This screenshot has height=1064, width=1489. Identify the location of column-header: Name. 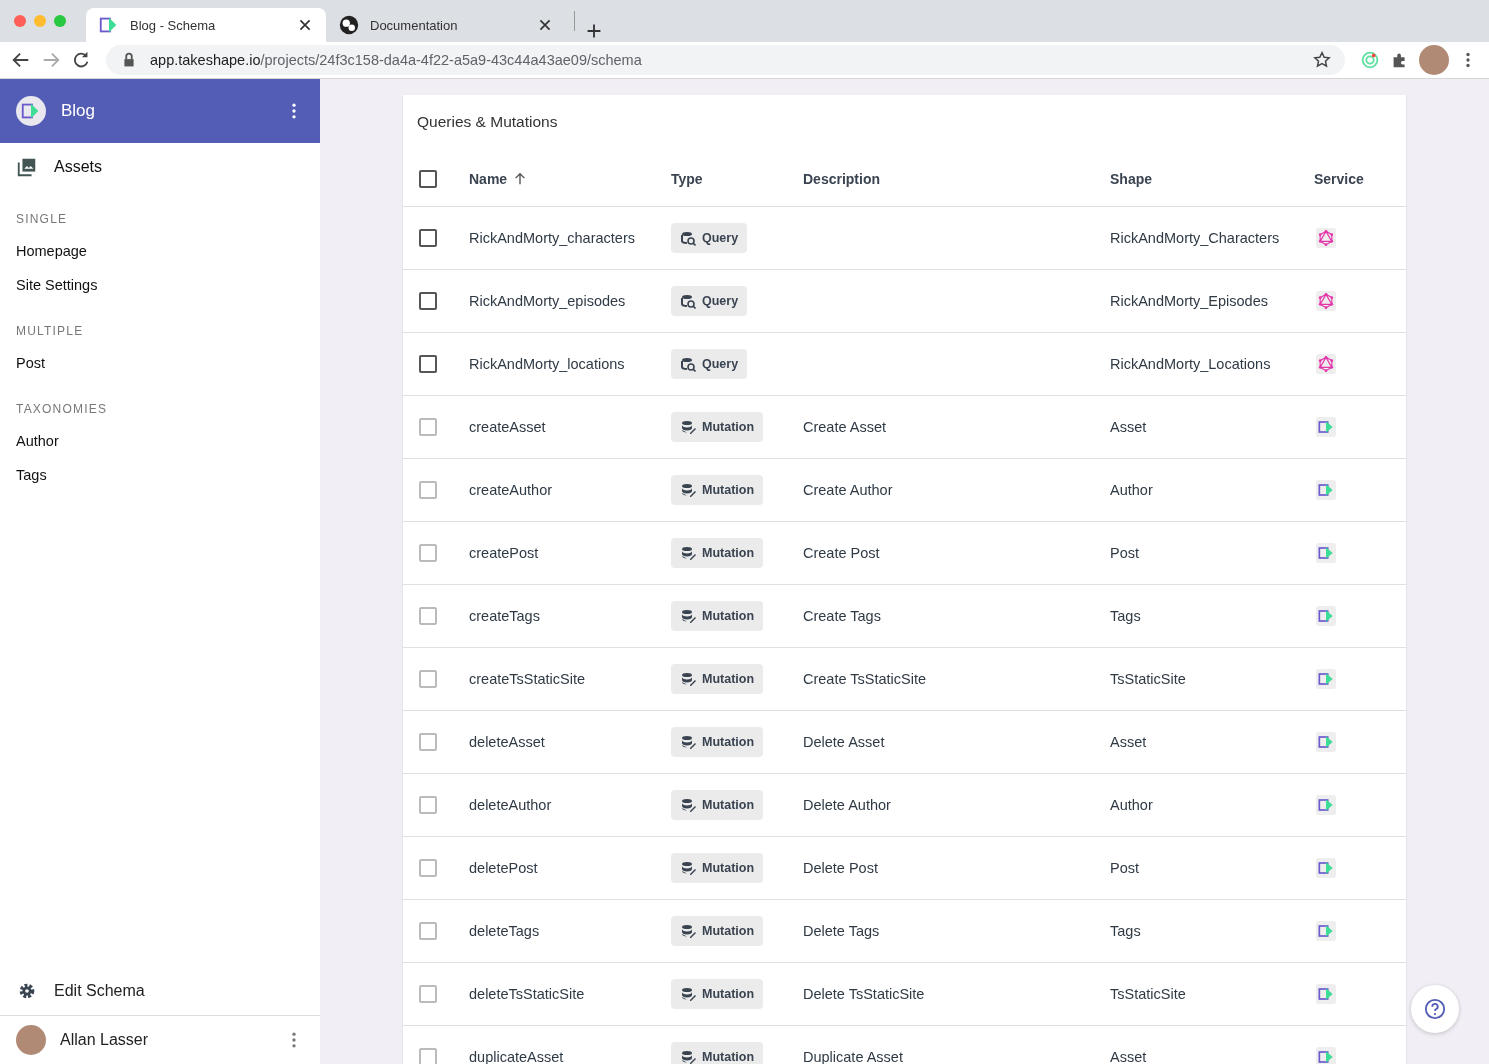
(498, 178).